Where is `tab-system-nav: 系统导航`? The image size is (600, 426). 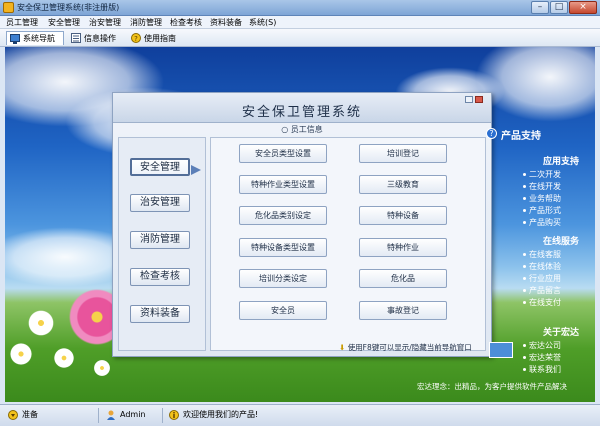 tab-system-nav: 系统导航 is located at coordinates (35, 38).